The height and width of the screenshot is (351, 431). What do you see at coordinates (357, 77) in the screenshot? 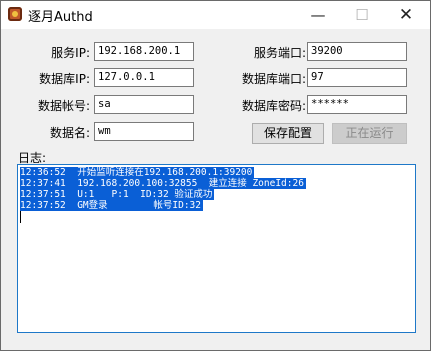
I see `db-port-field: 97` at bounding box center [357, 77].